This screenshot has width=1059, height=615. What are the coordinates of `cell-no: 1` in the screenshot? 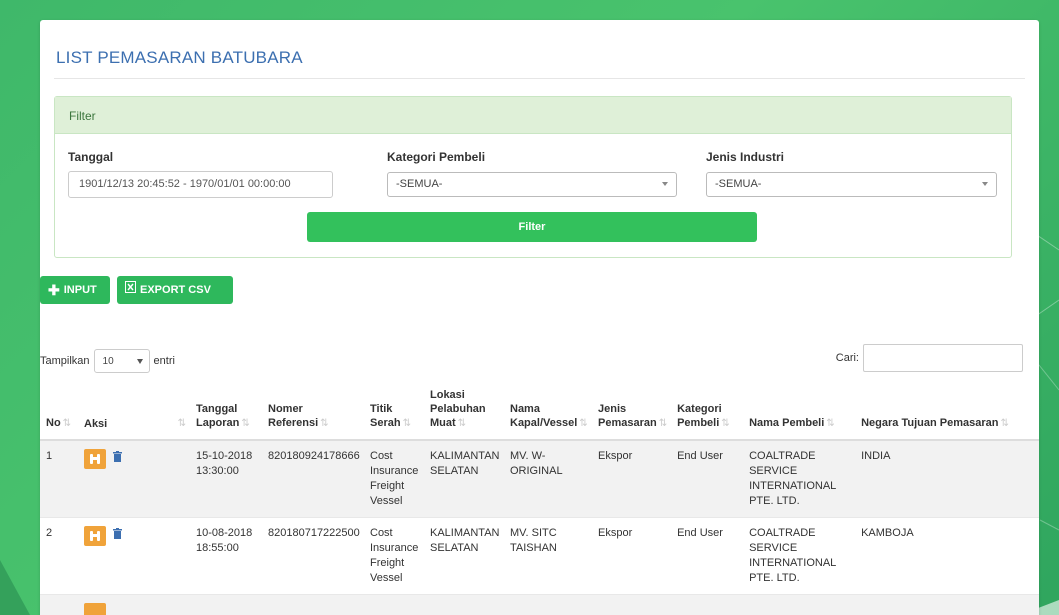 It's located at (59, 479).